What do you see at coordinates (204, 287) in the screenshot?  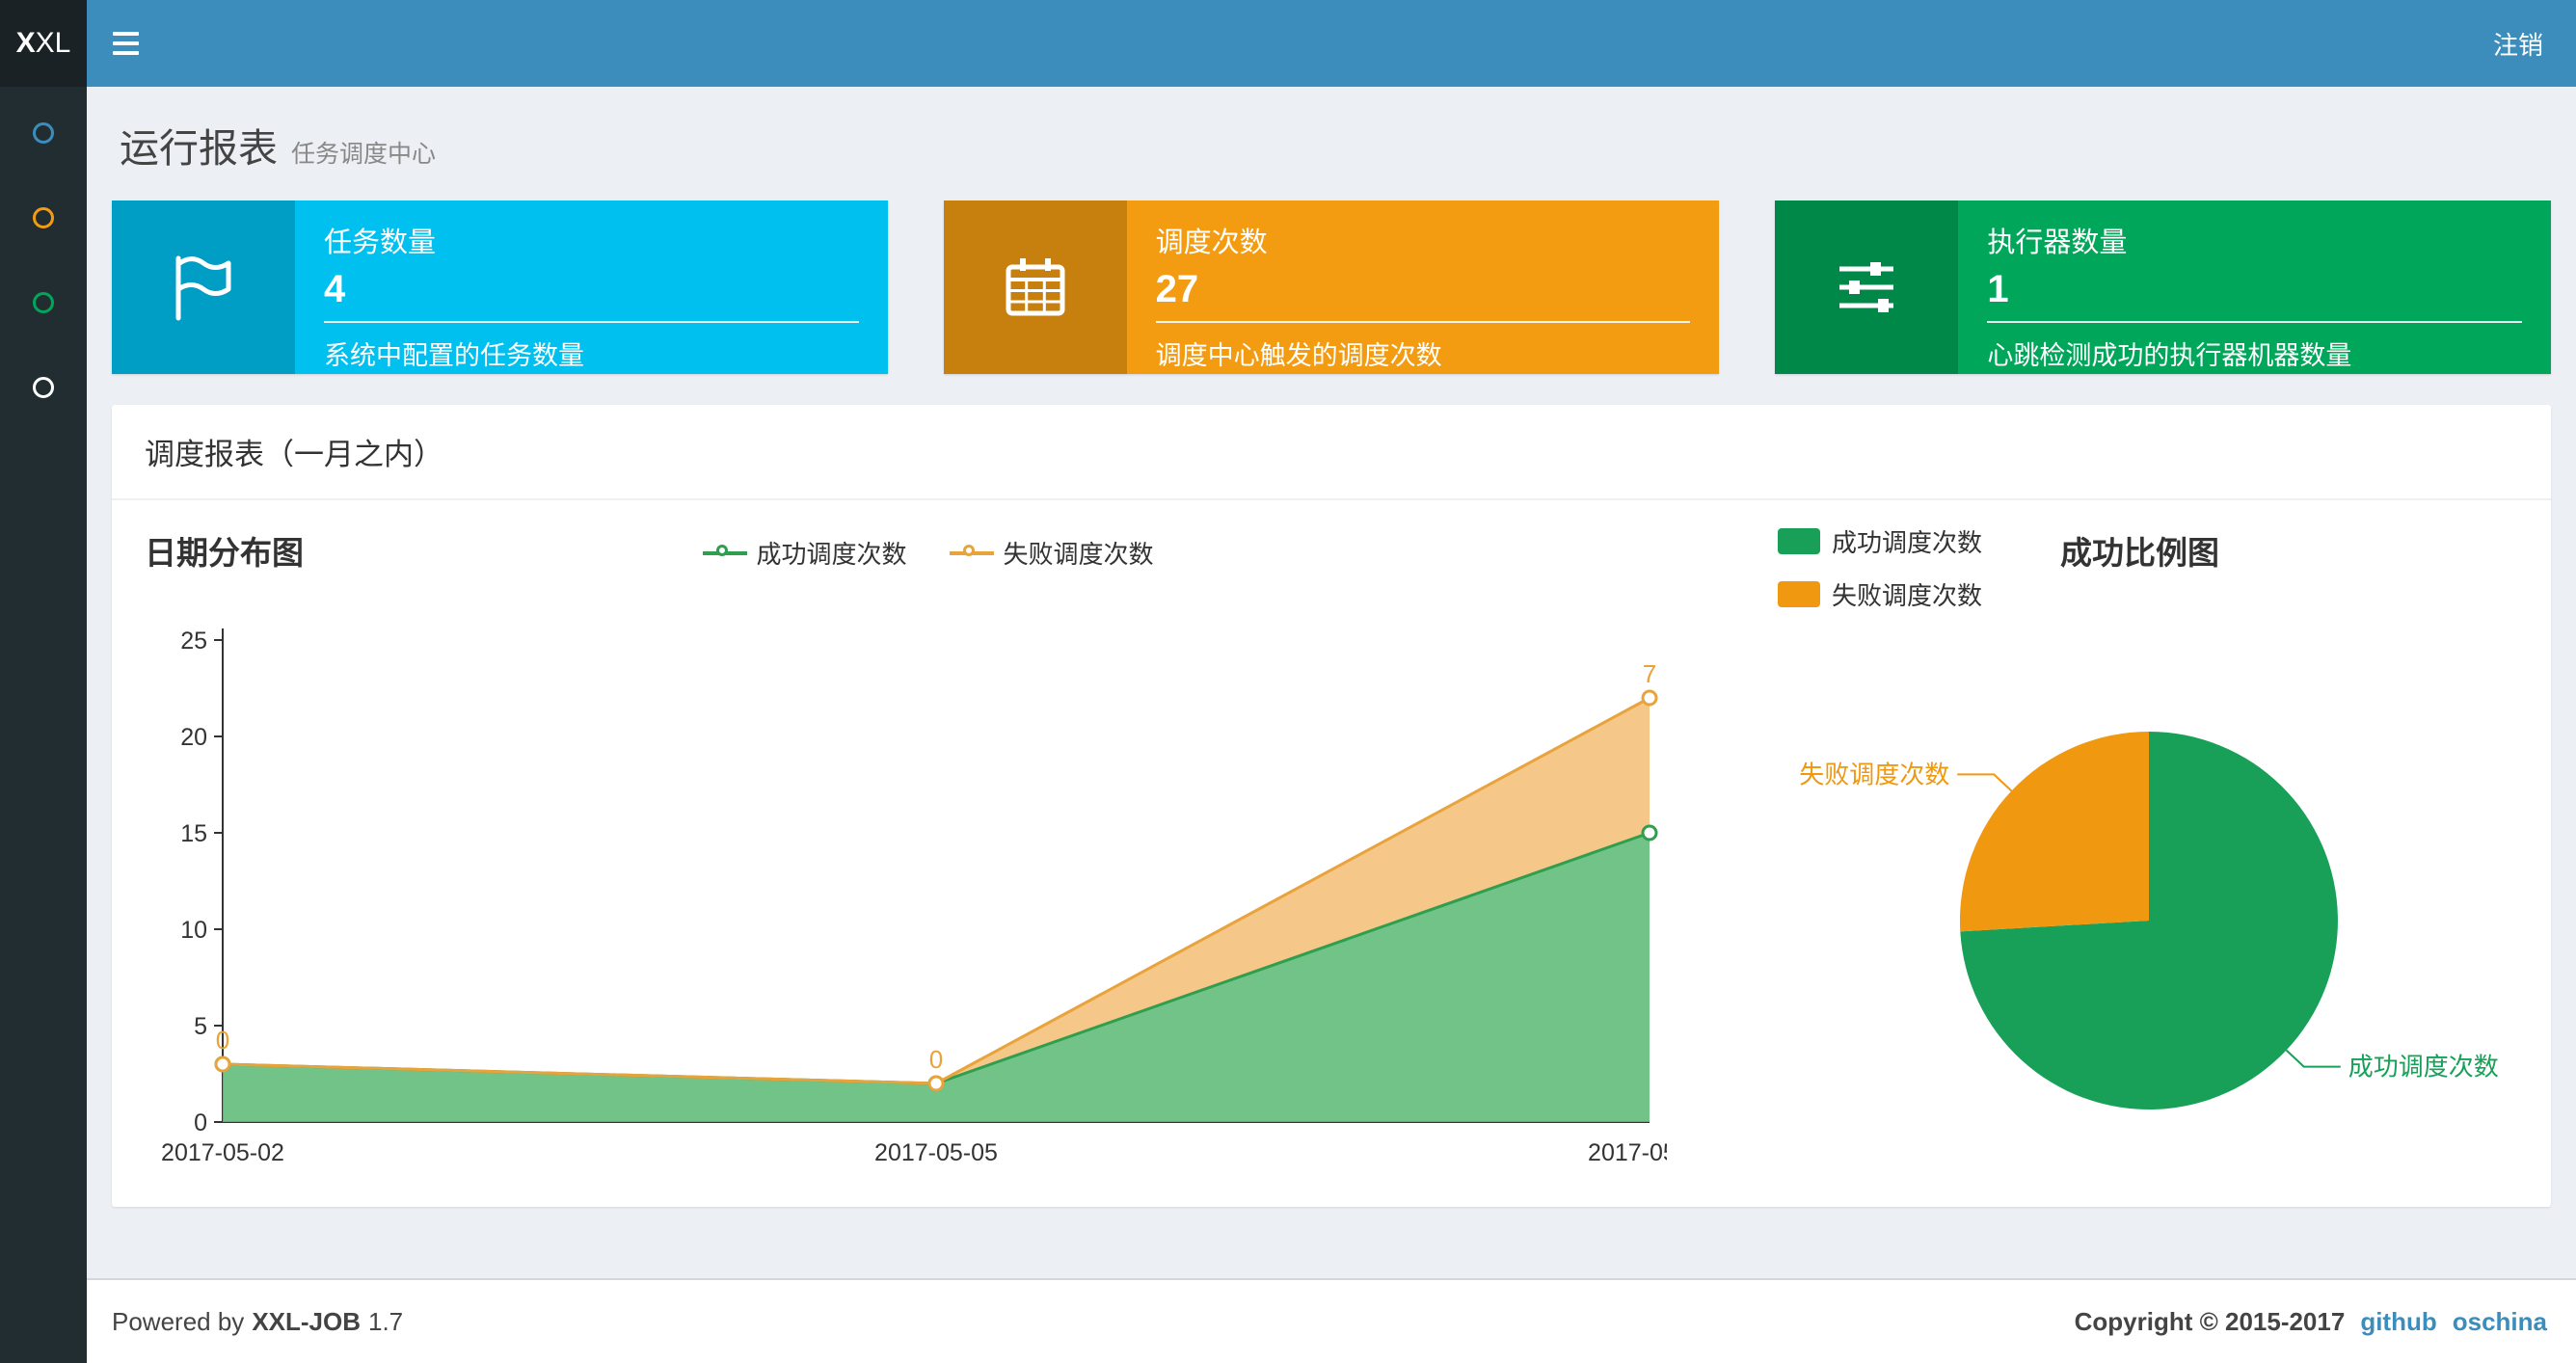 I see `flag-icon` at bounding box center [204, 287].